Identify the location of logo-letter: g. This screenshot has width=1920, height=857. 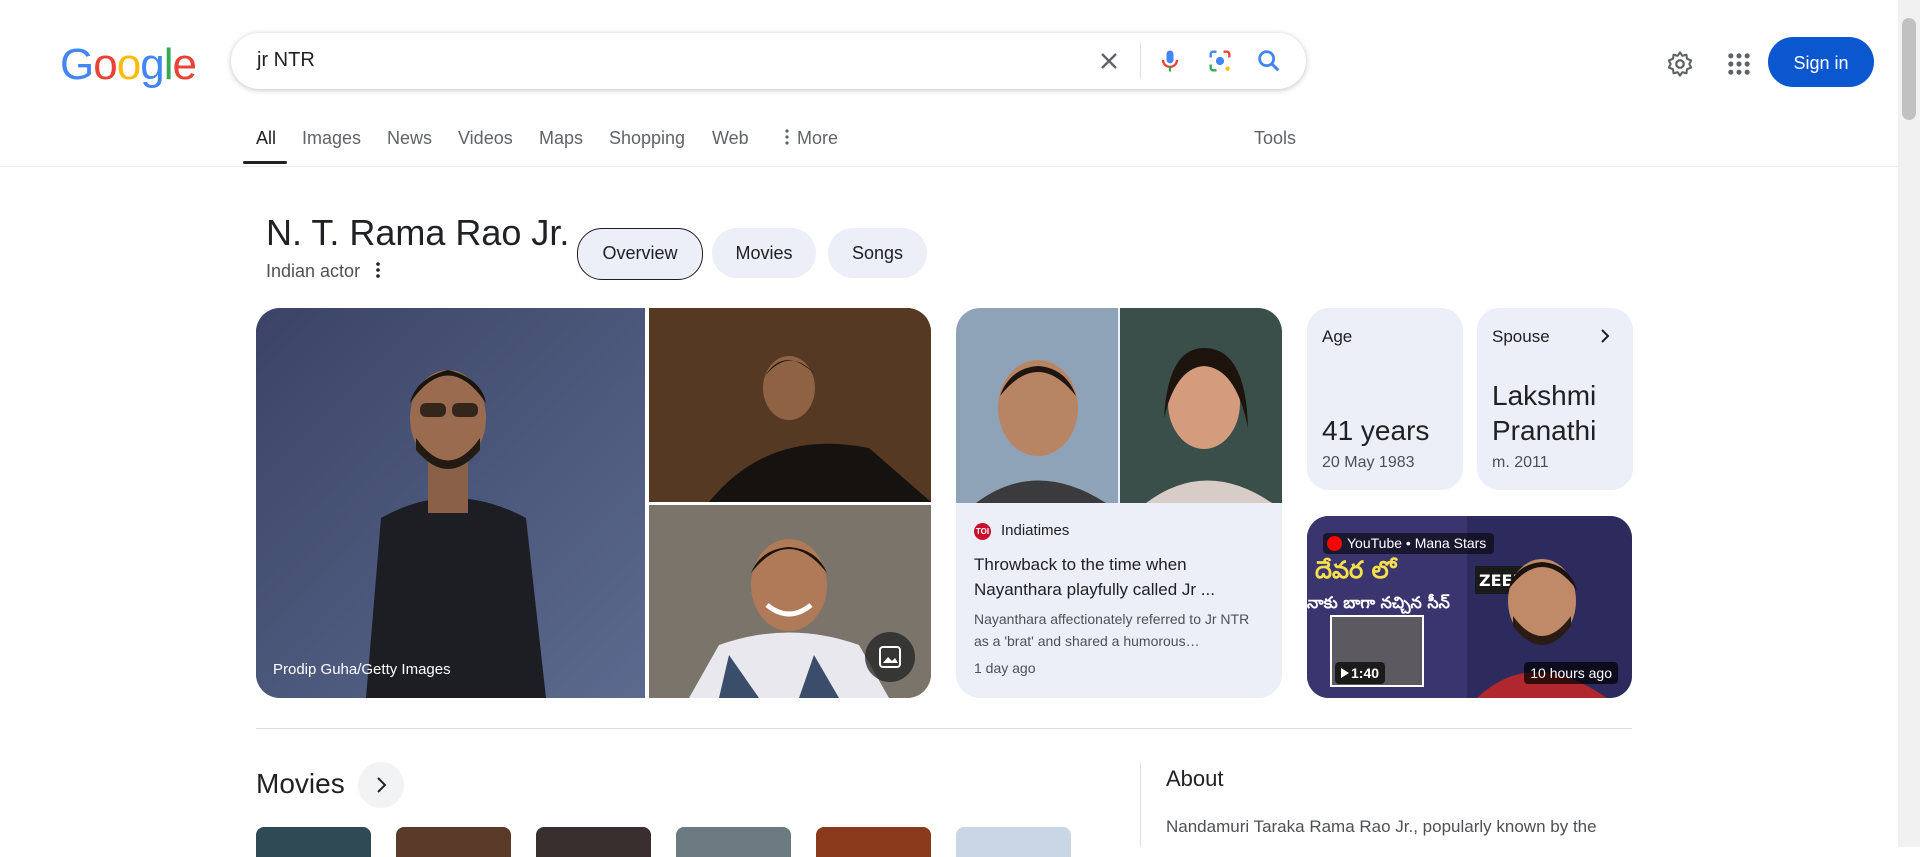
(152, 64).